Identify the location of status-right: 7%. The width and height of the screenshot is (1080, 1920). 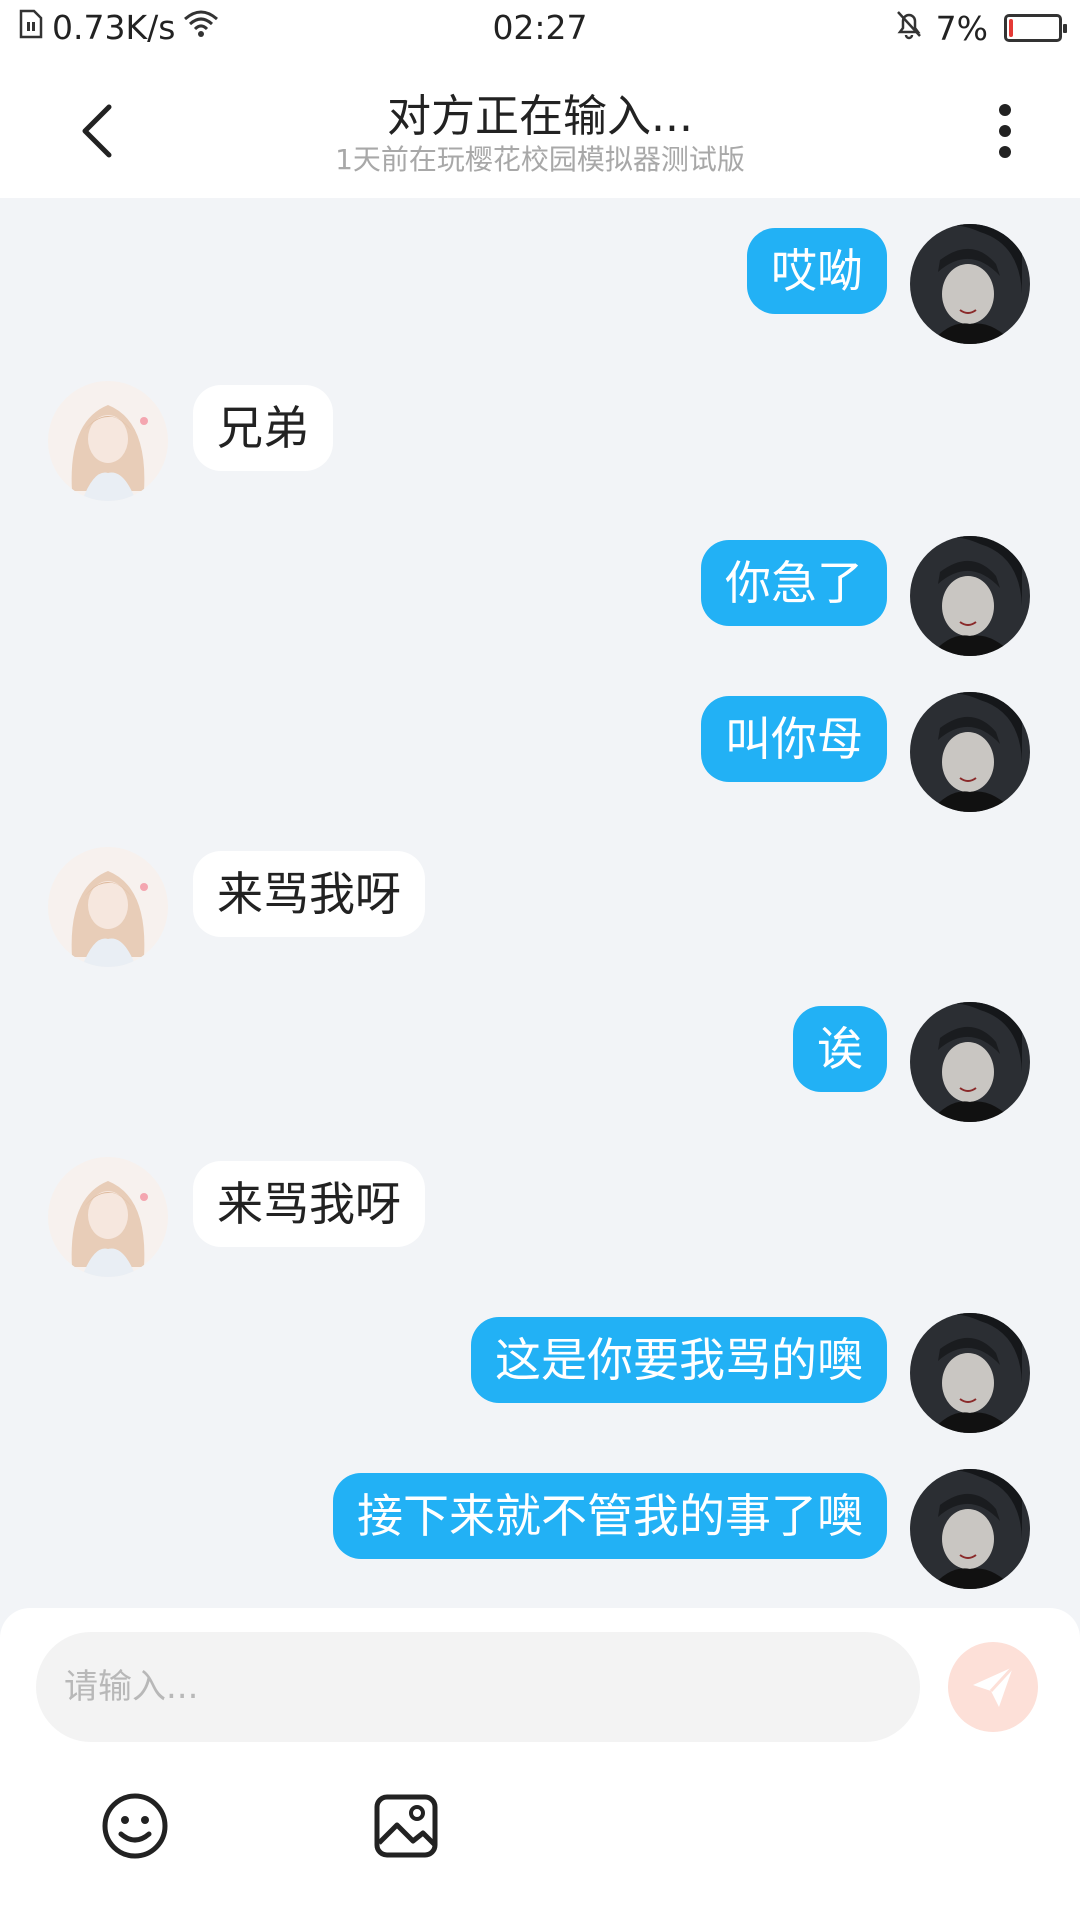
(980, 28).